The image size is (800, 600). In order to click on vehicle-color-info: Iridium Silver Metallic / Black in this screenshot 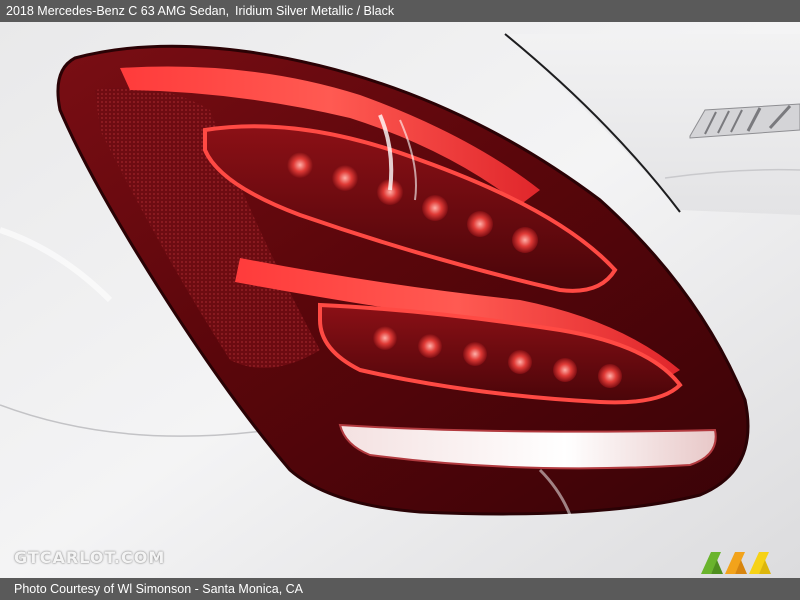, I will do `click(315, 11)`.